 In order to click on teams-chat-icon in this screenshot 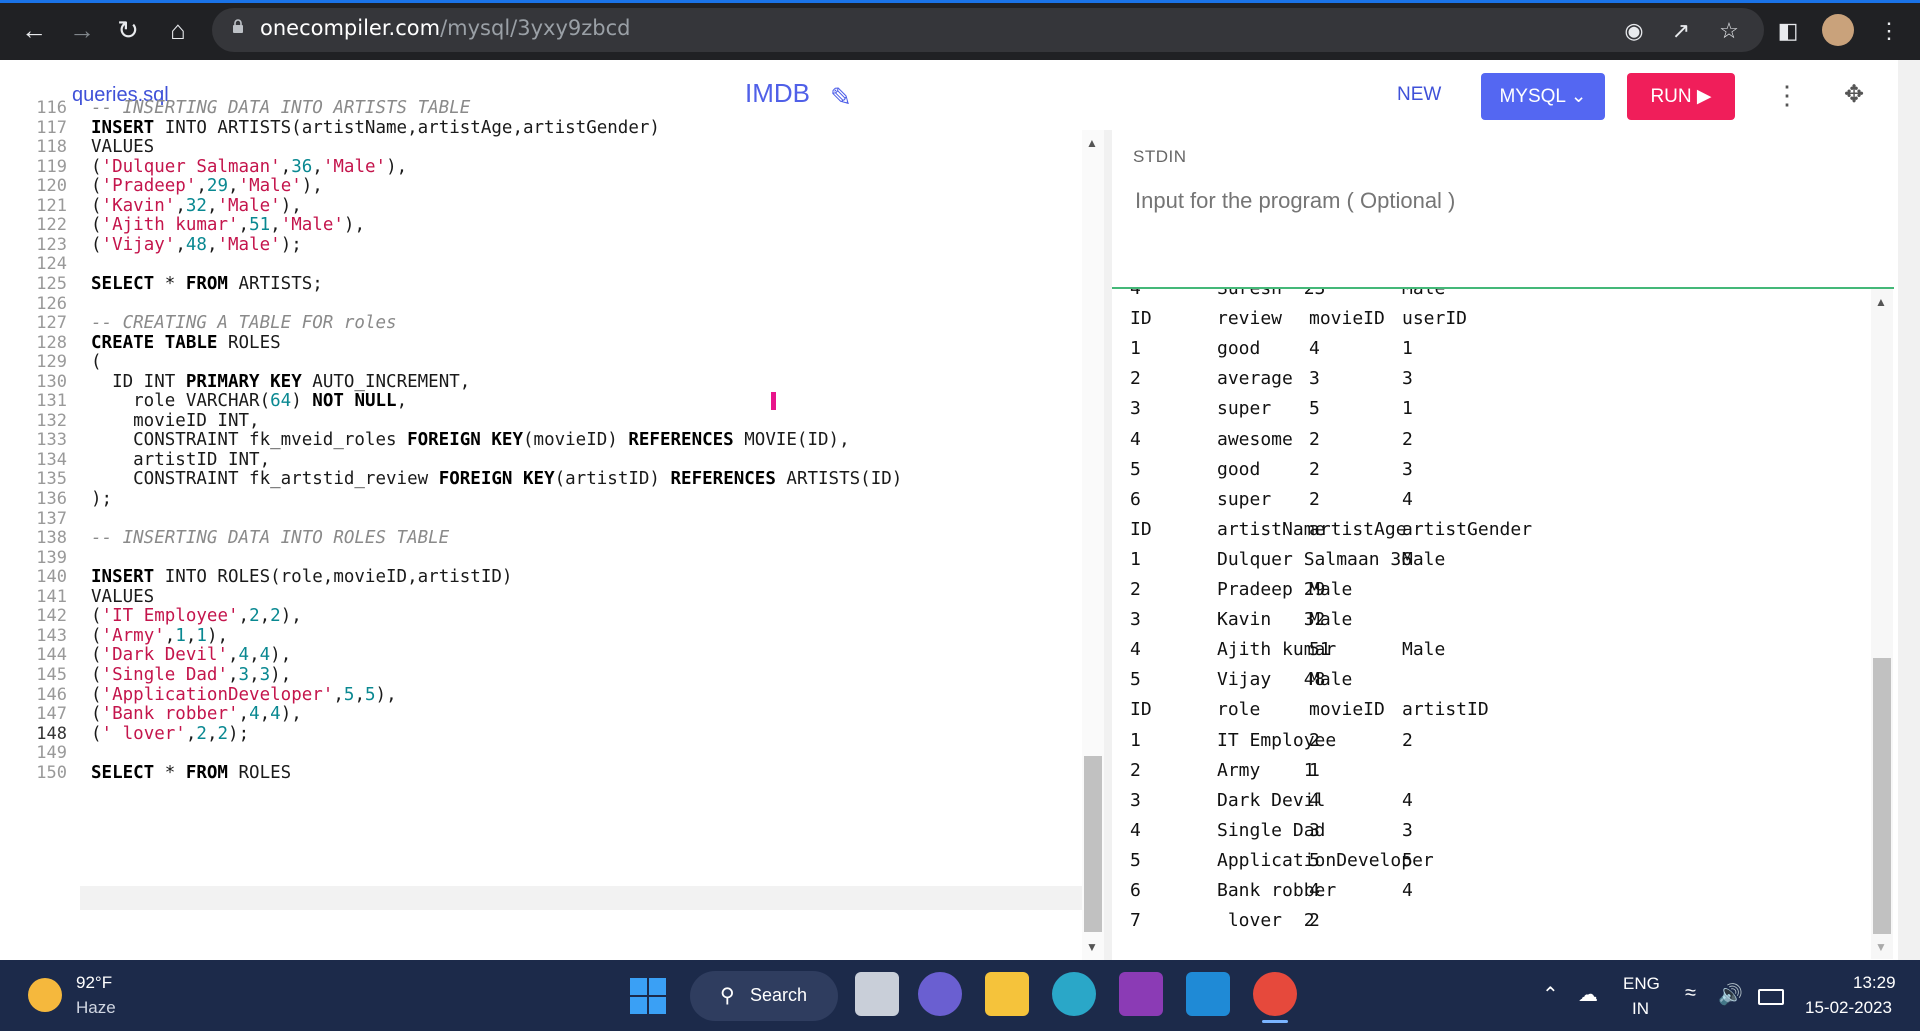, I will do `click(940, 994)`.